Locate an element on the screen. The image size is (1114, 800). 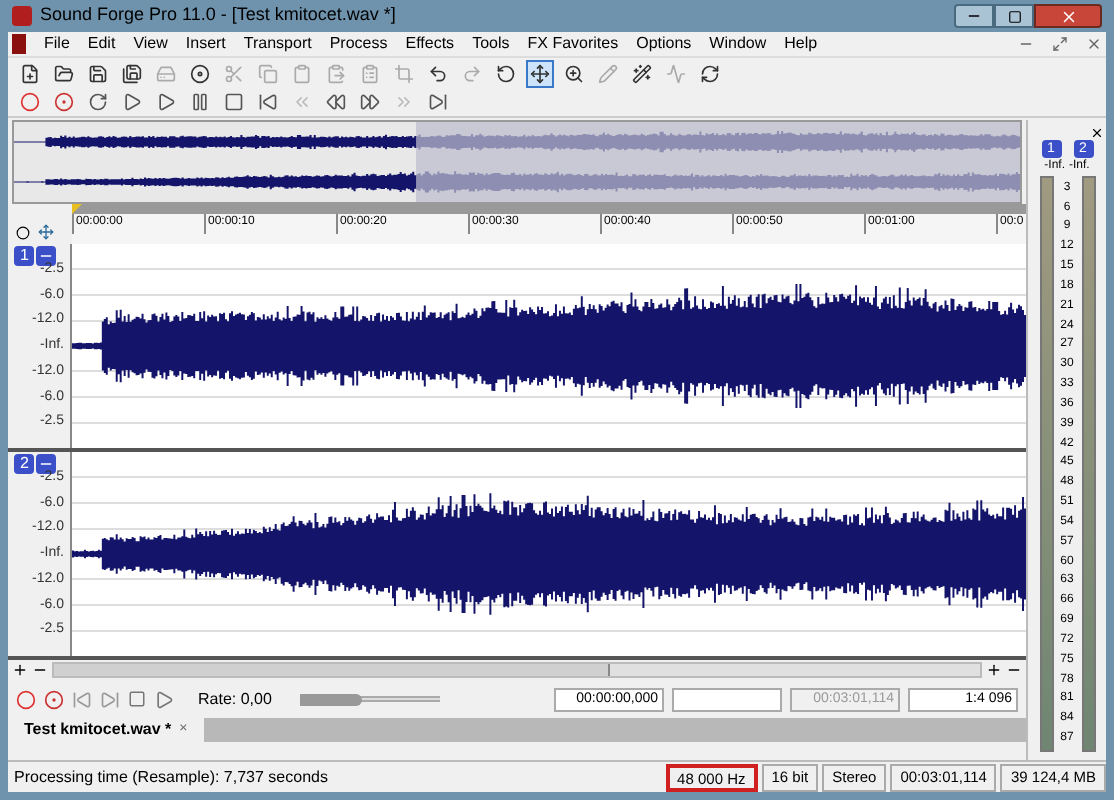
menu-item: Help is located at coordinates (801, 44).